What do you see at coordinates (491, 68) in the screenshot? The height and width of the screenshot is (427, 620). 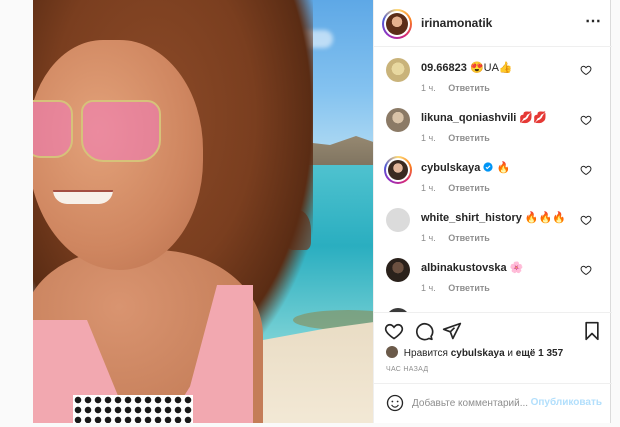 I see `comment-body: 😍UA👍` at bounding box center [491, 68].